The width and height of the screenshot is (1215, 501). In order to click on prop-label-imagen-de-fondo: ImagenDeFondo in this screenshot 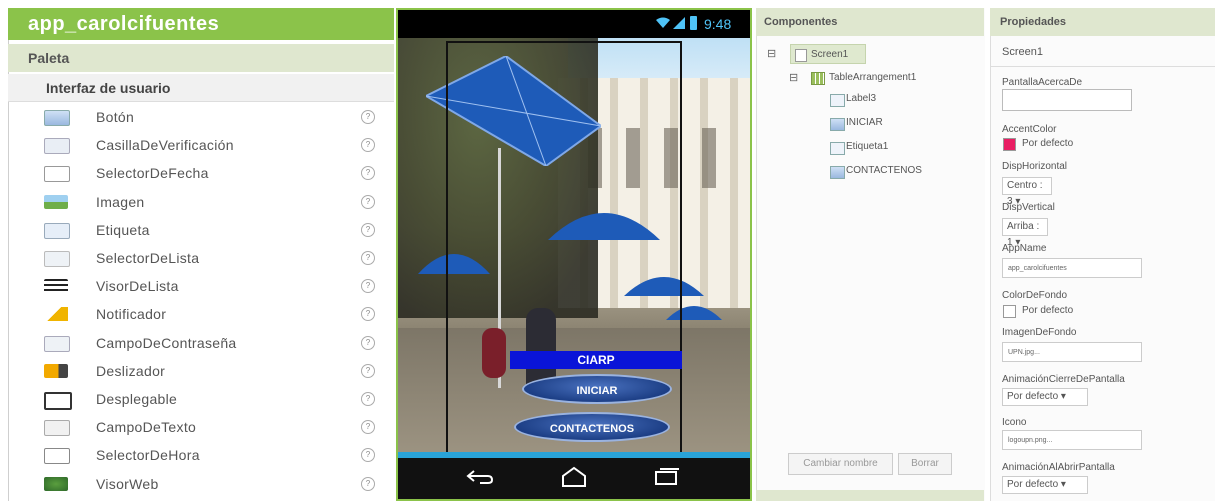, I will do `click(1039, 332)`.